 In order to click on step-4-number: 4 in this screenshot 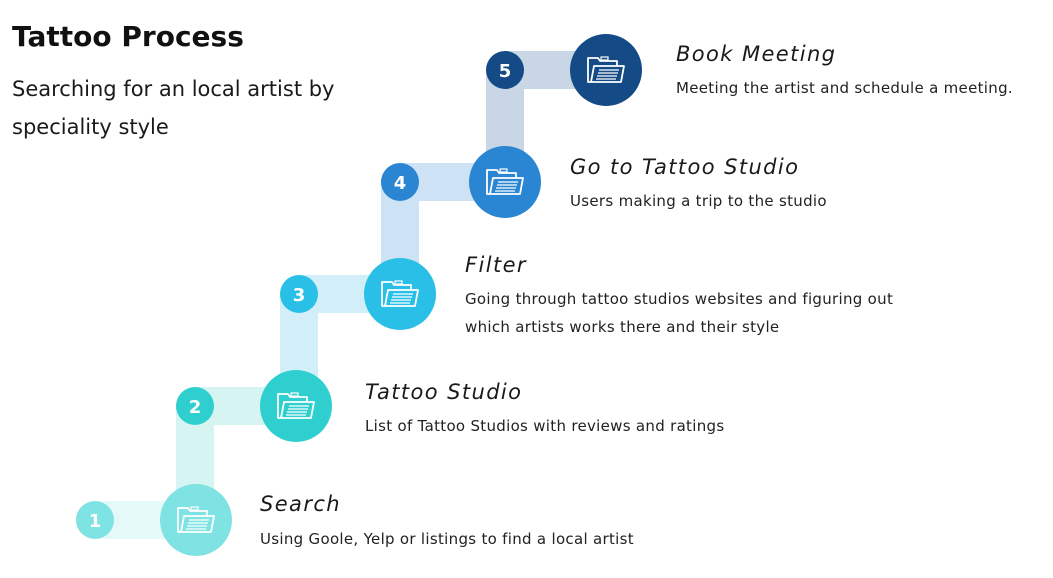, I will do `click(400, 183)`.